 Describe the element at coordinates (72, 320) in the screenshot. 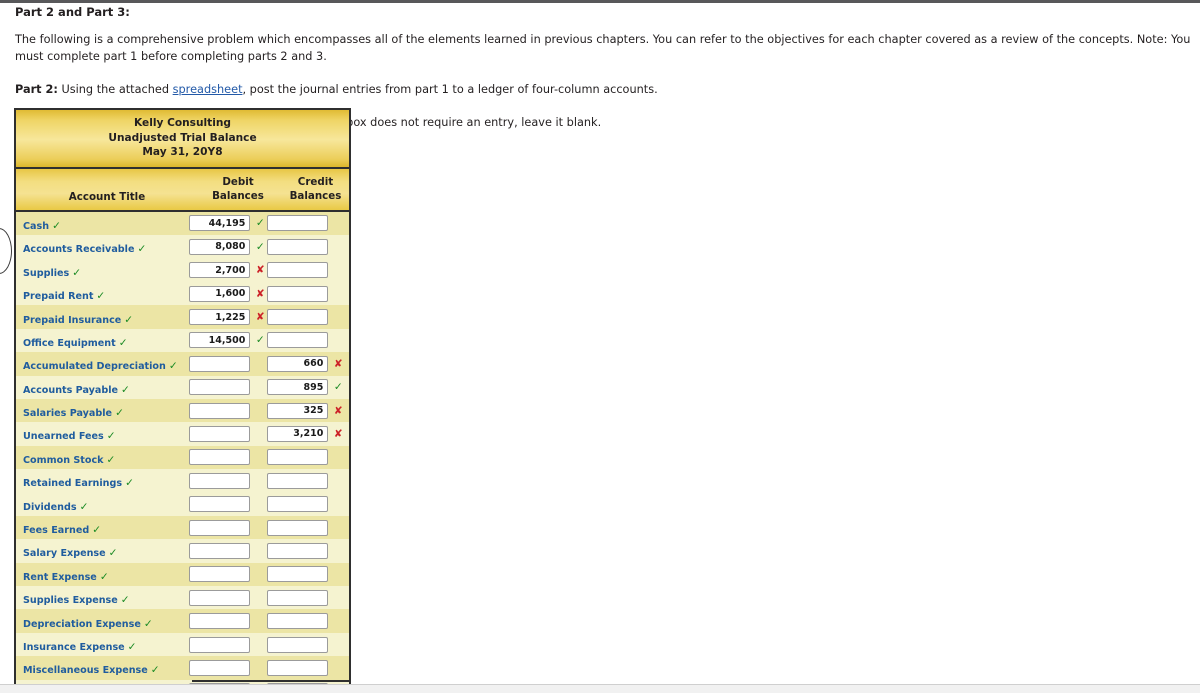

I see `account-title-link: Prepaid Insurance` at that location.